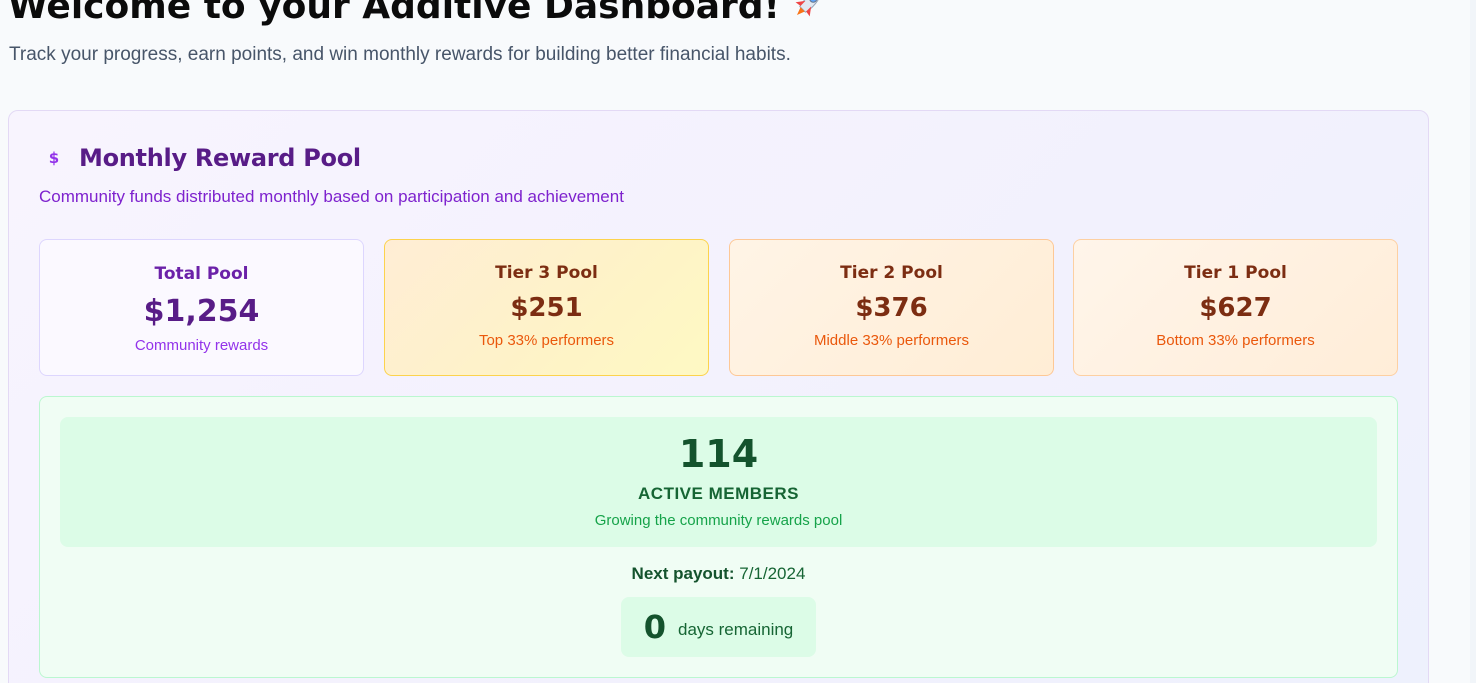 The height and width of the screenshot is (683, 1476). Describe the element at coordinates (718, 493) in the screenshot. I see `active-members-label: ACTIVE MEMBERS` at that location.